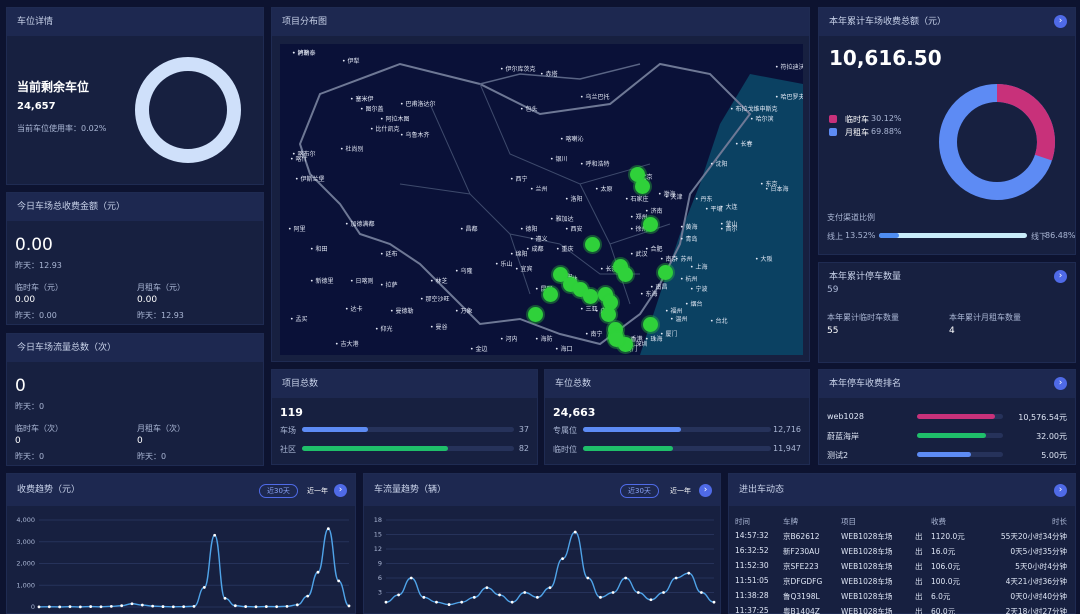  What do you see at coordinates (595, 164) in the screenshot?
I see `map-city-label: • 呼和浩特` at bounding box center [595, 164].